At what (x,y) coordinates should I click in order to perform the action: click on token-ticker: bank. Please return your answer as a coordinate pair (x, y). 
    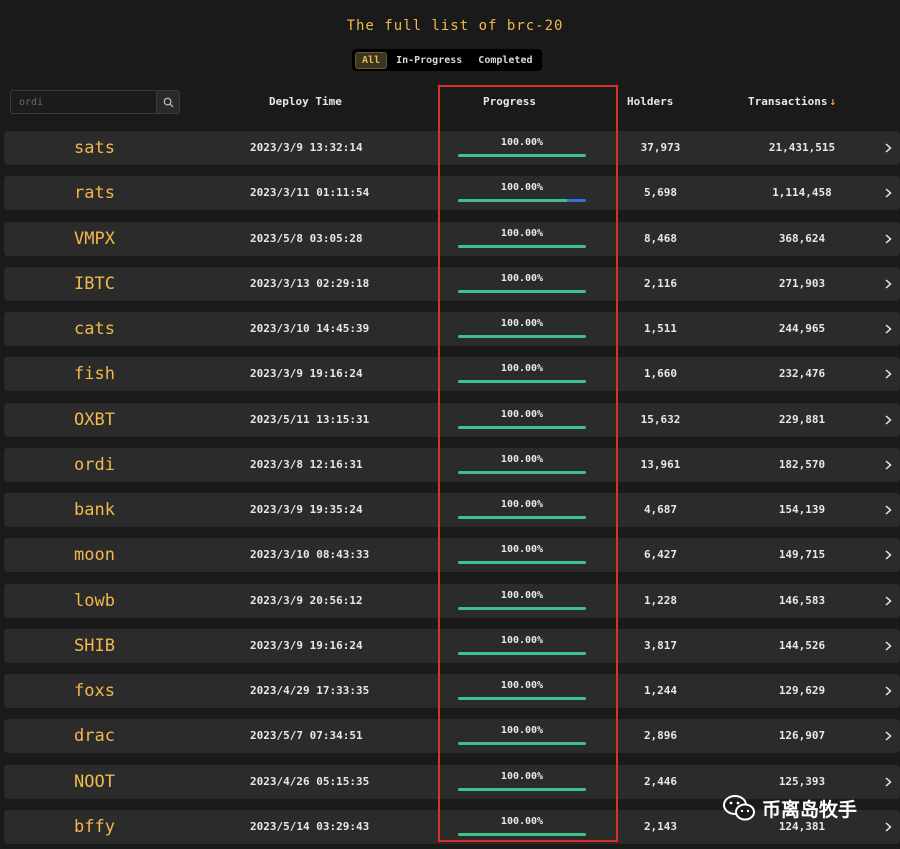
    Looking at the image, I should click on (94, 510).